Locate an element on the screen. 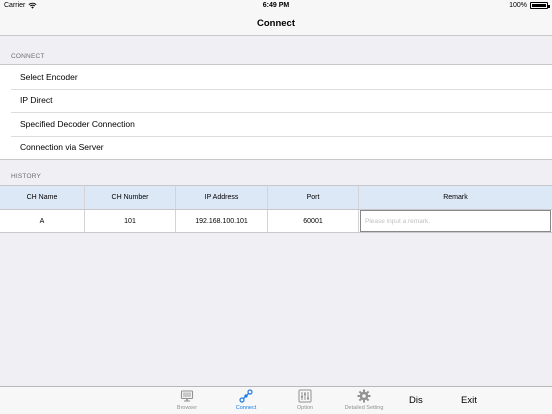 The height and width of the screenshot is (414, 552). battery-icon is located at coordinates (540, 5).